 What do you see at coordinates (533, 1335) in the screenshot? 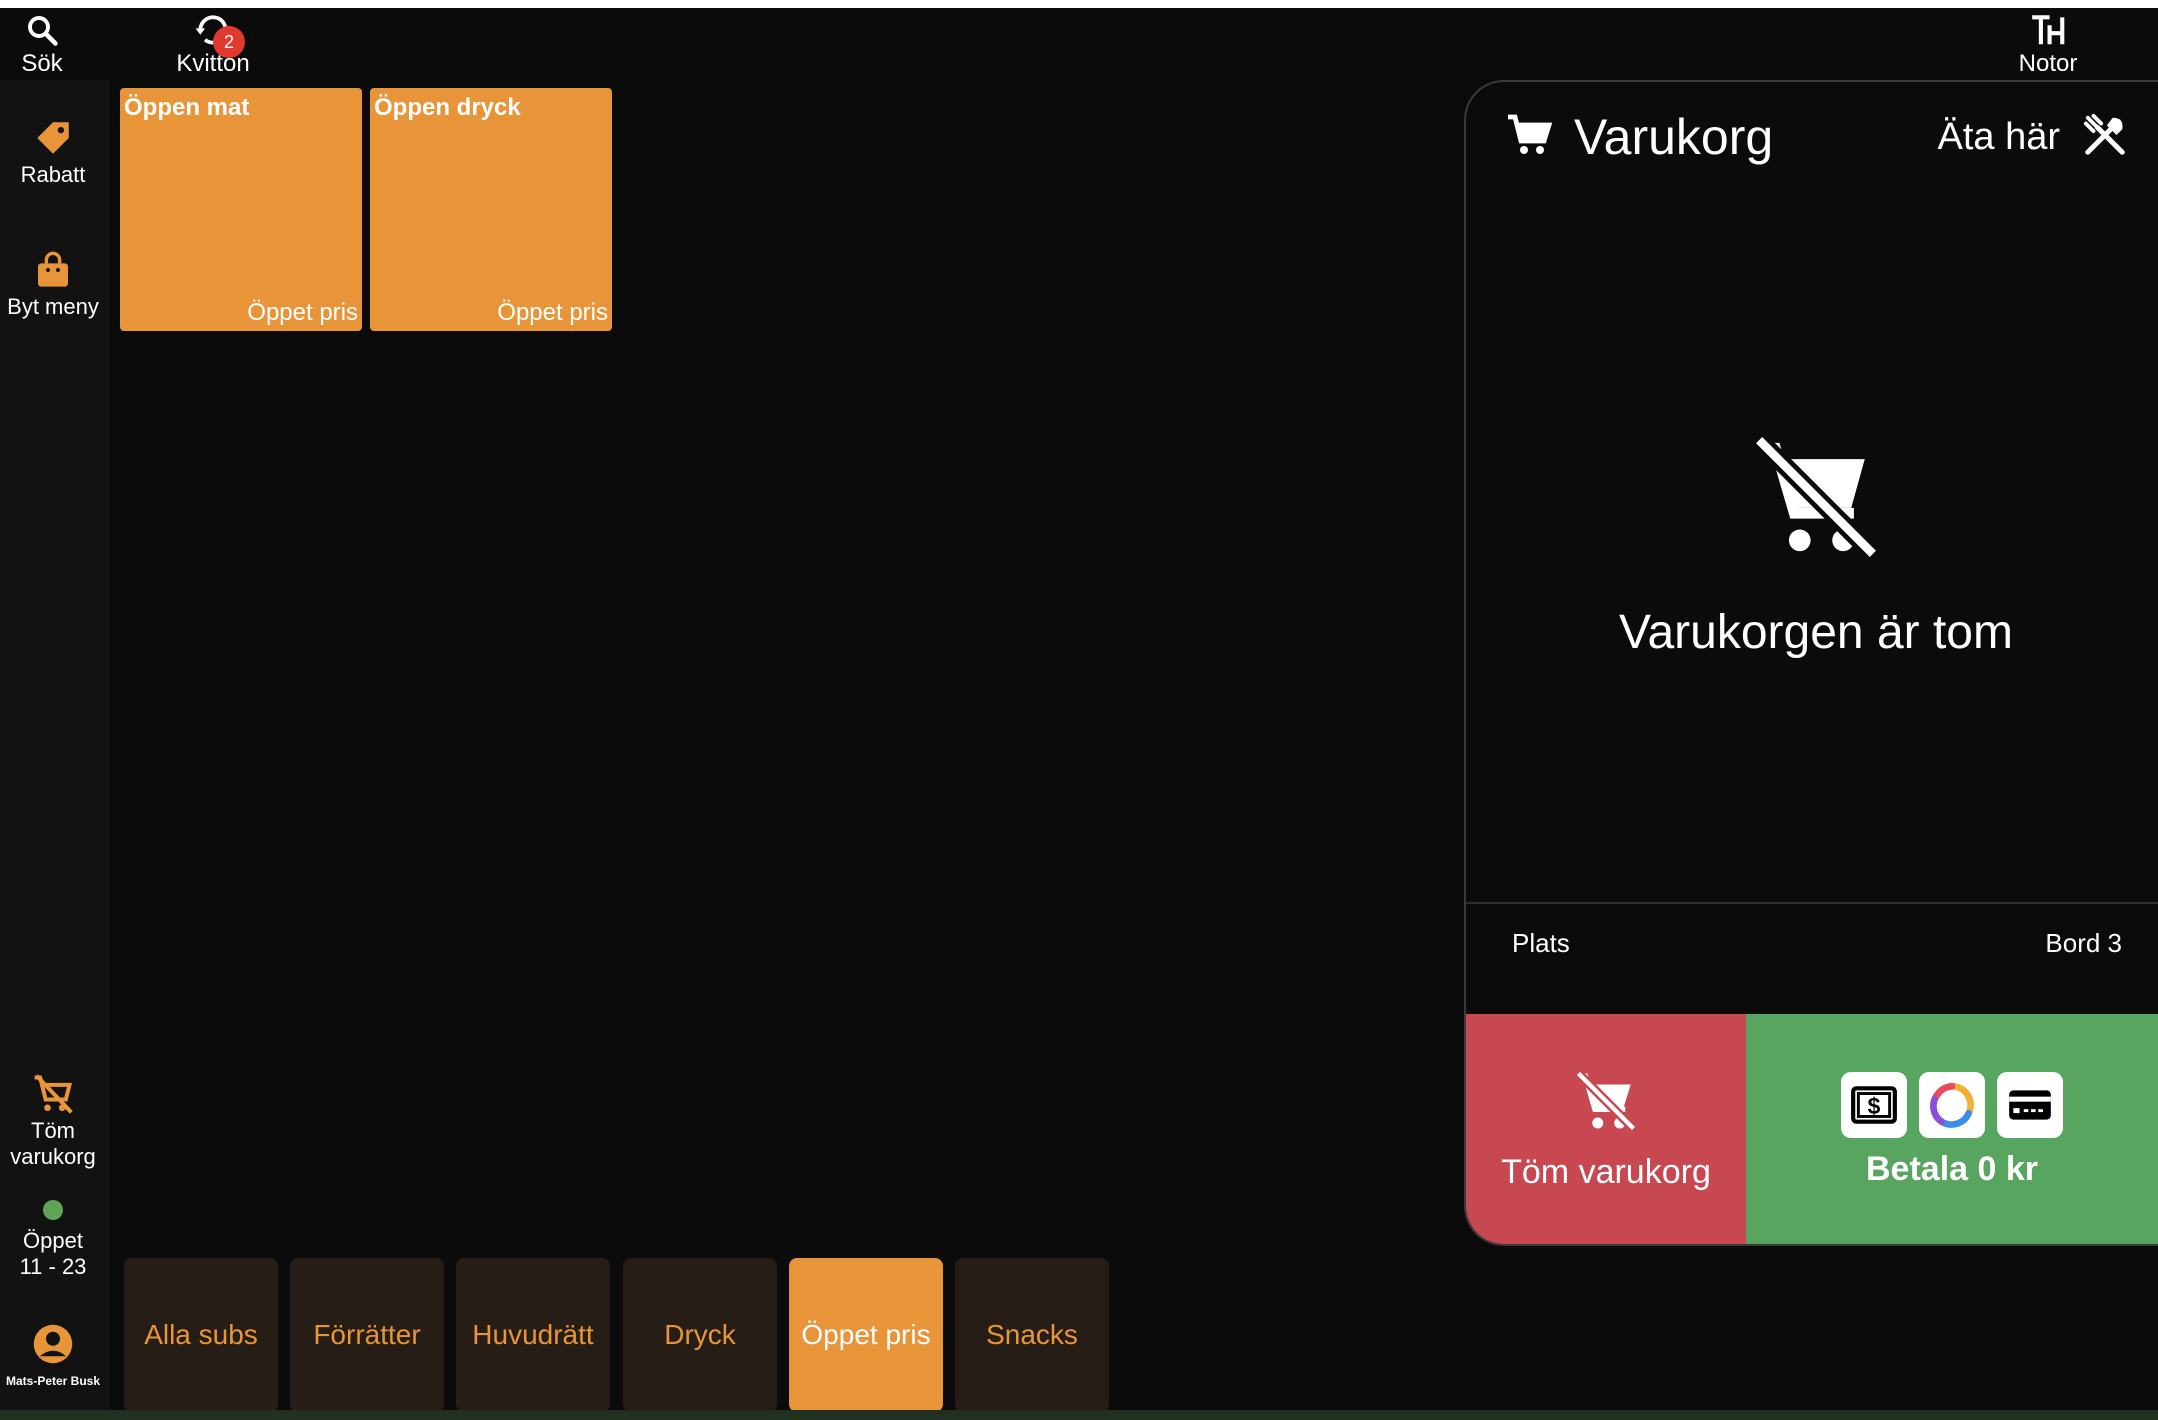
I see `category-tab-huvudratt: Huvudrätt` at bounding box center [533, 1335].